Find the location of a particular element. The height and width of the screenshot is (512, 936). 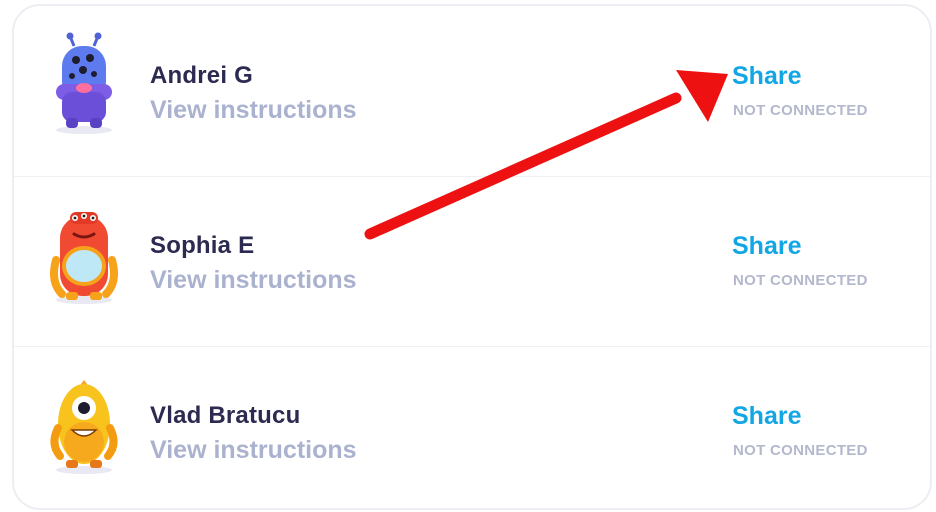

red-monster-avatar is located at coordinates (84, 254).